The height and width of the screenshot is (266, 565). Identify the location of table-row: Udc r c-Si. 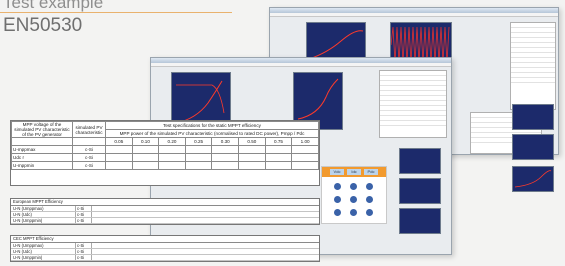
(165, 157).